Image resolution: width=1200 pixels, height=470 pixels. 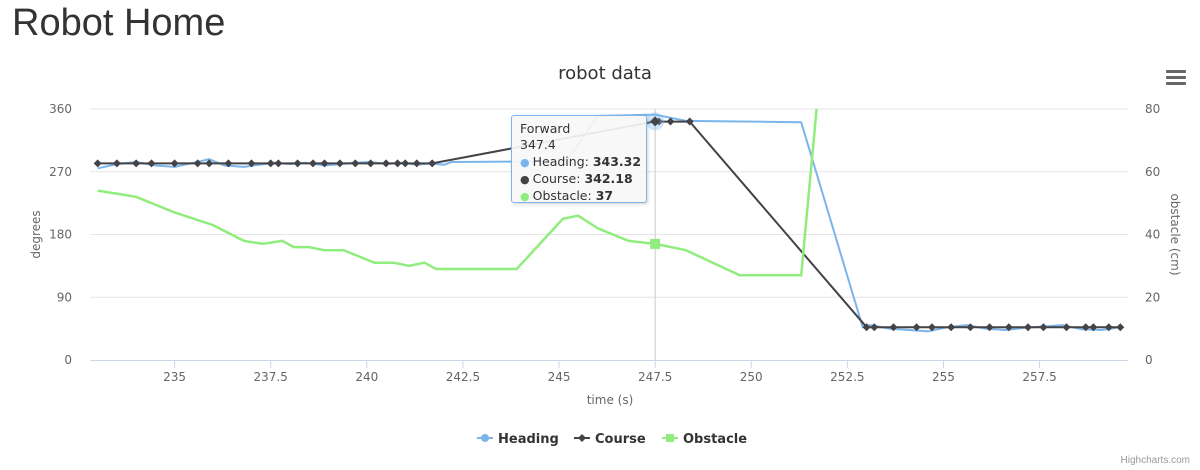 What do you see at coordinates (715, 439) in the screenshot?
I see `legend-label: Obstacle` at bounding box center [715, 439].